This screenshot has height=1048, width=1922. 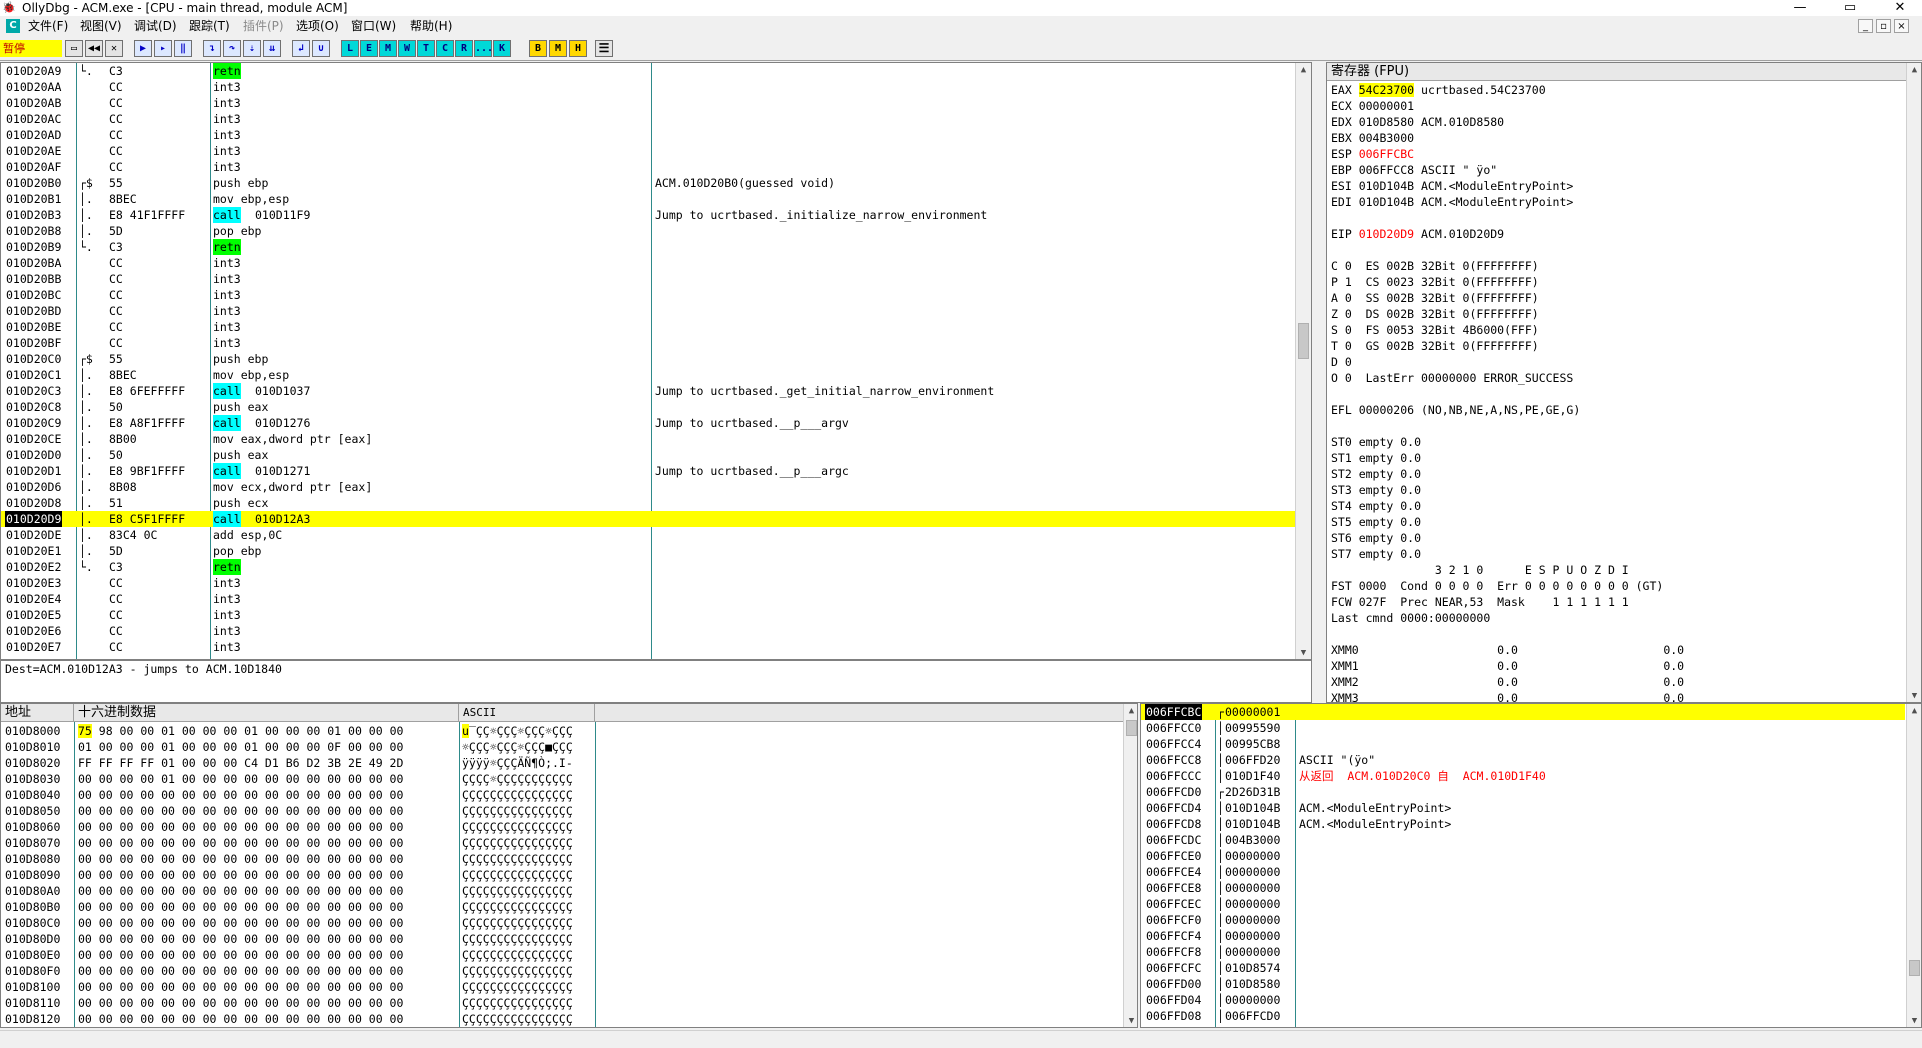 What do you see at coordinates (1616, 666) in the screenshot?
I see `register-line: XMM1 0.0 0.0` at bounding box center [1616, 666].